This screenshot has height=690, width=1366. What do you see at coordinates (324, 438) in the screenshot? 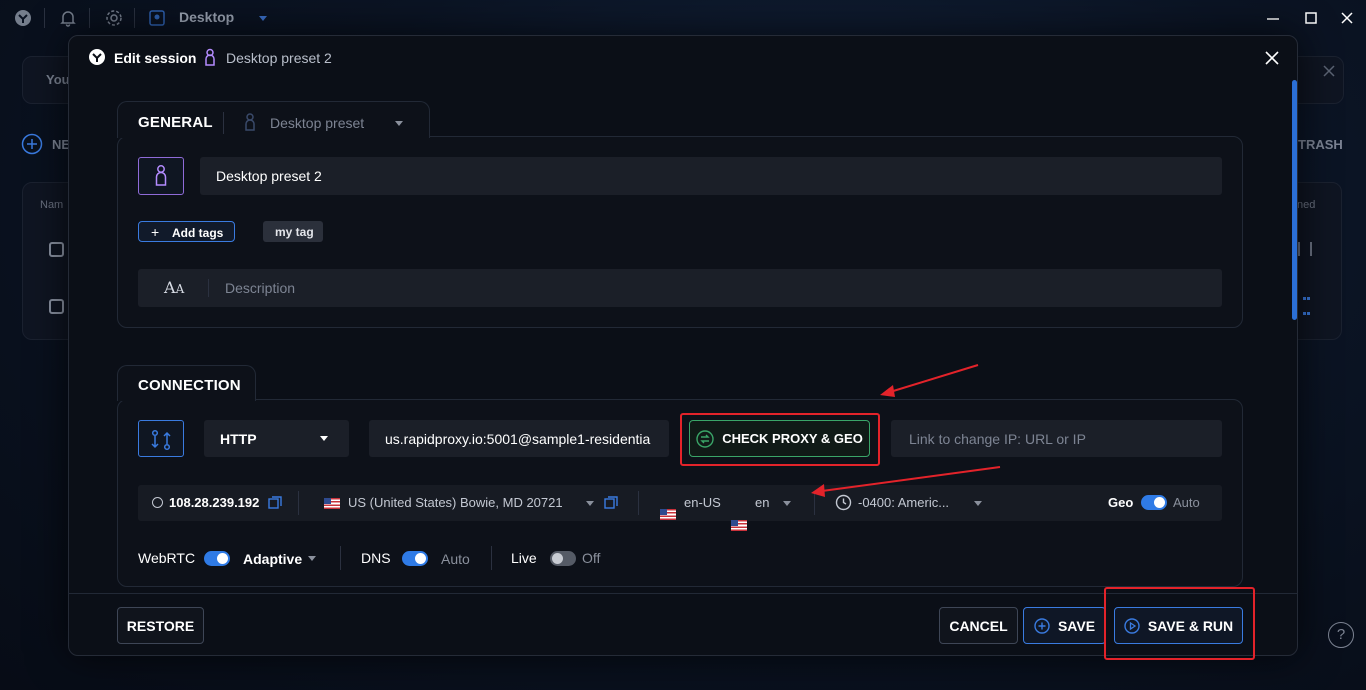
I see `protocol-chevron-down-icon` at bounding box center [324, 438].